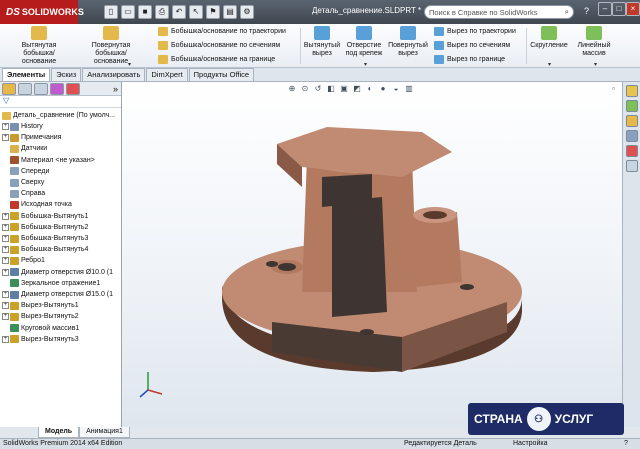 The image size is (640, 449). What do you see at coordinates (549, 33) in the screenshot?
I see `fillet-icon` at bounding box center [549, 33].